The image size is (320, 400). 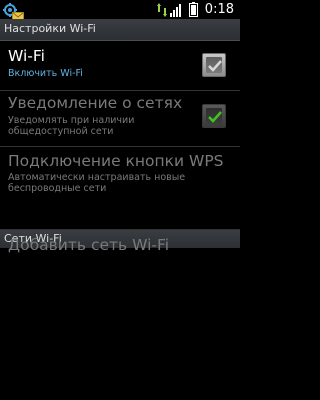 What do you see at coordinates (219, 9) in the screenshot?
I see `clock: 0:18` at bounding box center [219, 9].